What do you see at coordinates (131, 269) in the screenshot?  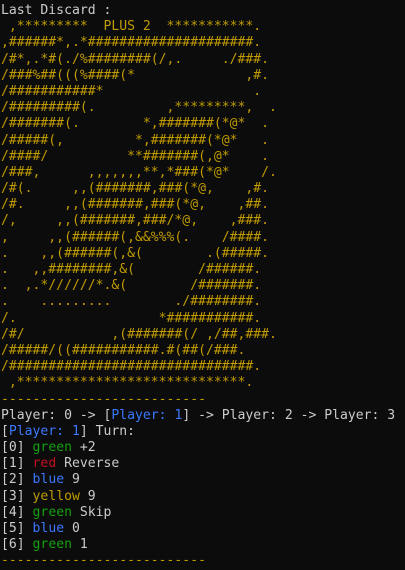 I see `card-art-line: . ,,########,&( /######.` at bounding box center [131, 269].